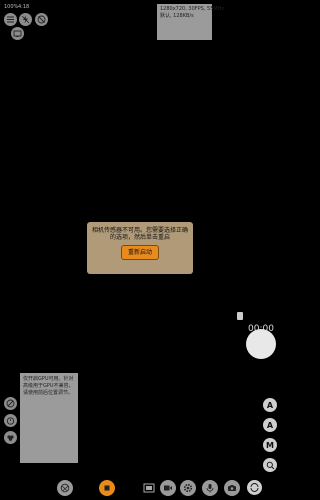  What do you see at coordinates (191, 22) in the screenshot?
I see `camera-info-panel: 1280x720, 30FPS, 55MHz 默认, 128KB/s` at bounding box center [191, 22].